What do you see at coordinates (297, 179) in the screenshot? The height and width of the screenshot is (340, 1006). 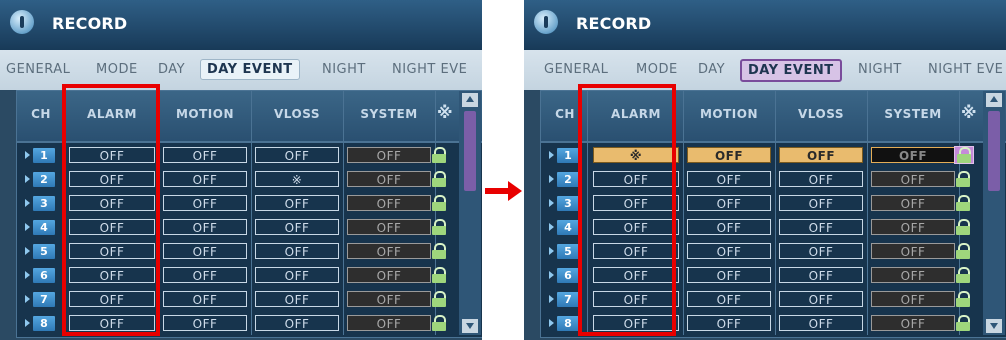 I see `vloss-cell: ※` at bounding box center [297, 179].